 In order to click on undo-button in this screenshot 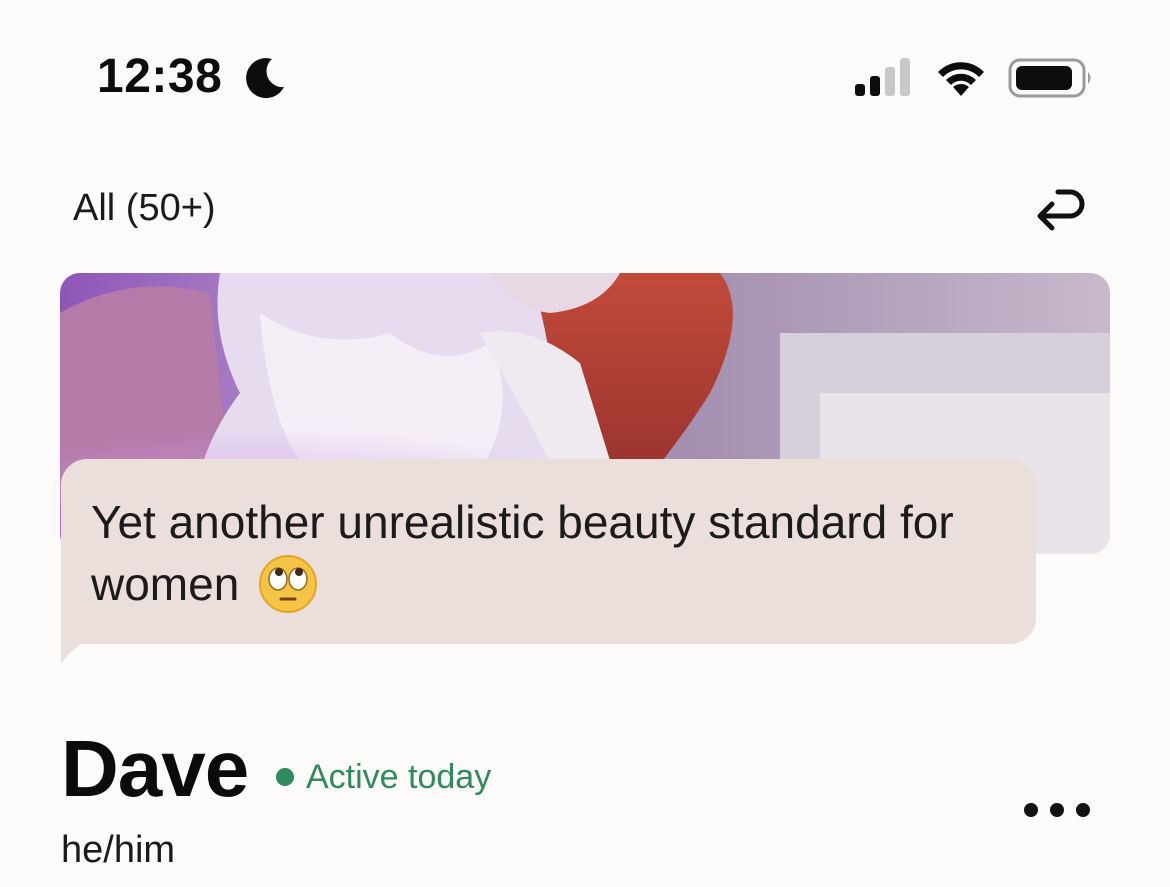, I will do `click(1058, 208)`.